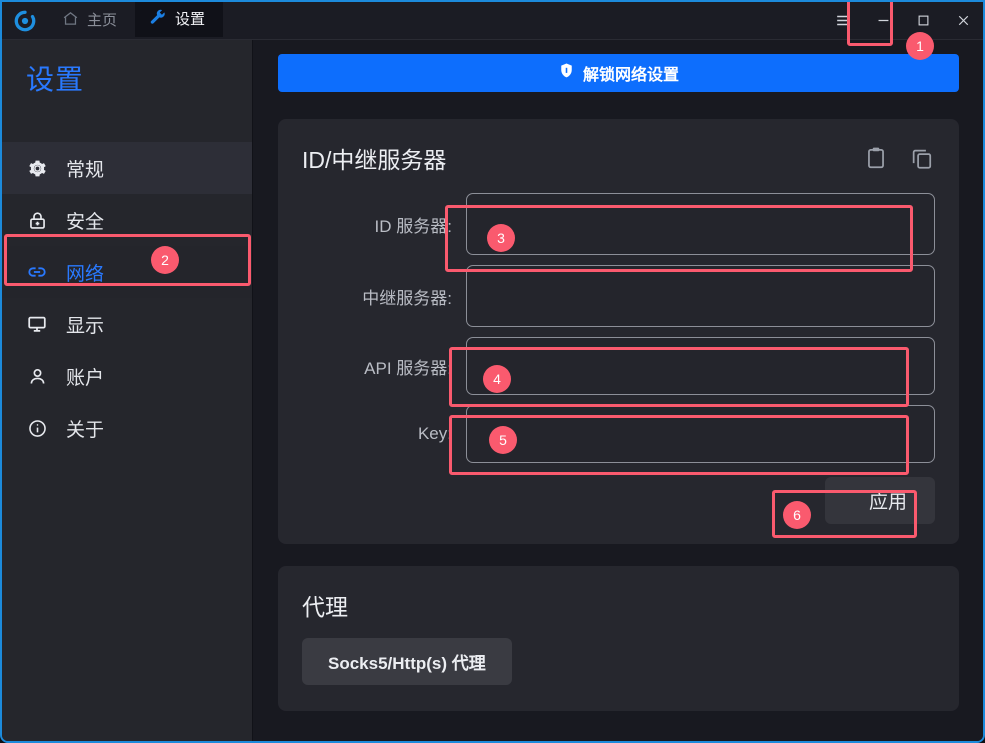 The image size is (985, 743). What do you see at coordinates (700, 296) in the screenshot?
I see `relay-server-input` at bounding box center [700, 296].